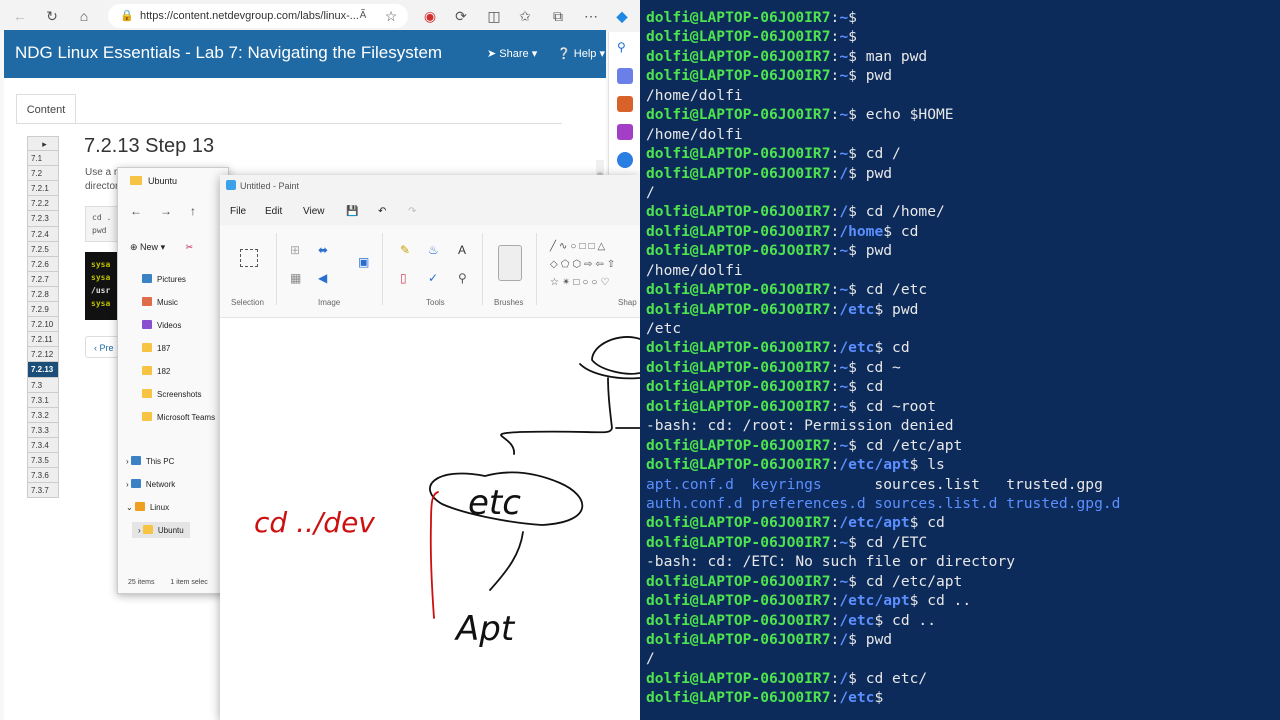 Image resolution: width=1280 pixels, height=720 pixels. Describe the element at coordinates (579, 246) in the screenshot. I see `shapes-gallery-icon: ╱∿○□□△` at that location.